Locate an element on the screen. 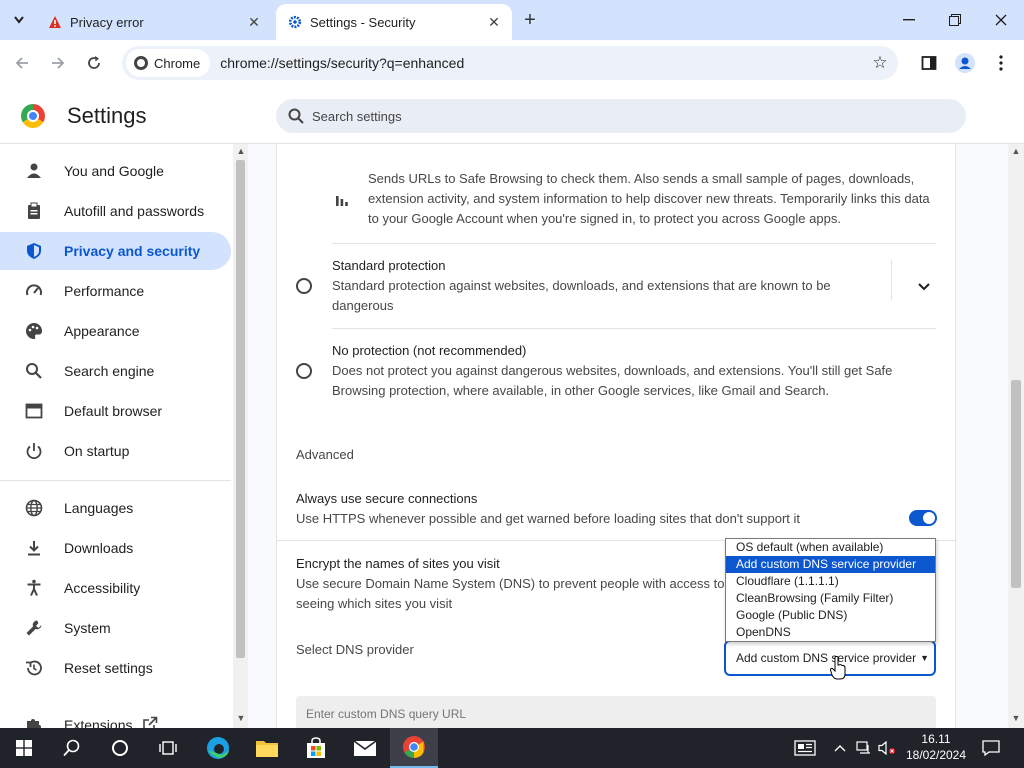  tab-settings-security: Settings - Security ✕ is located at coordinates (394, 22).